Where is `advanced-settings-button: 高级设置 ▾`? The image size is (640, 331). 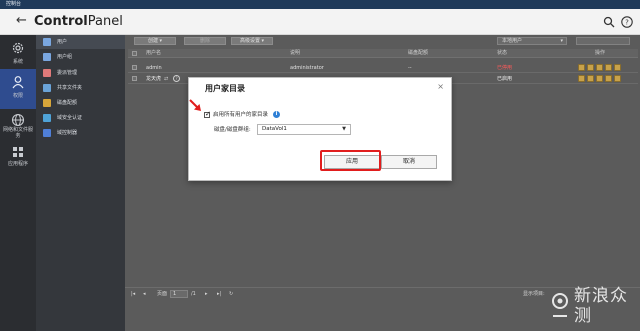
advanced-settings-button: 高级设置 ▾ is located at coordinates (252, 41).